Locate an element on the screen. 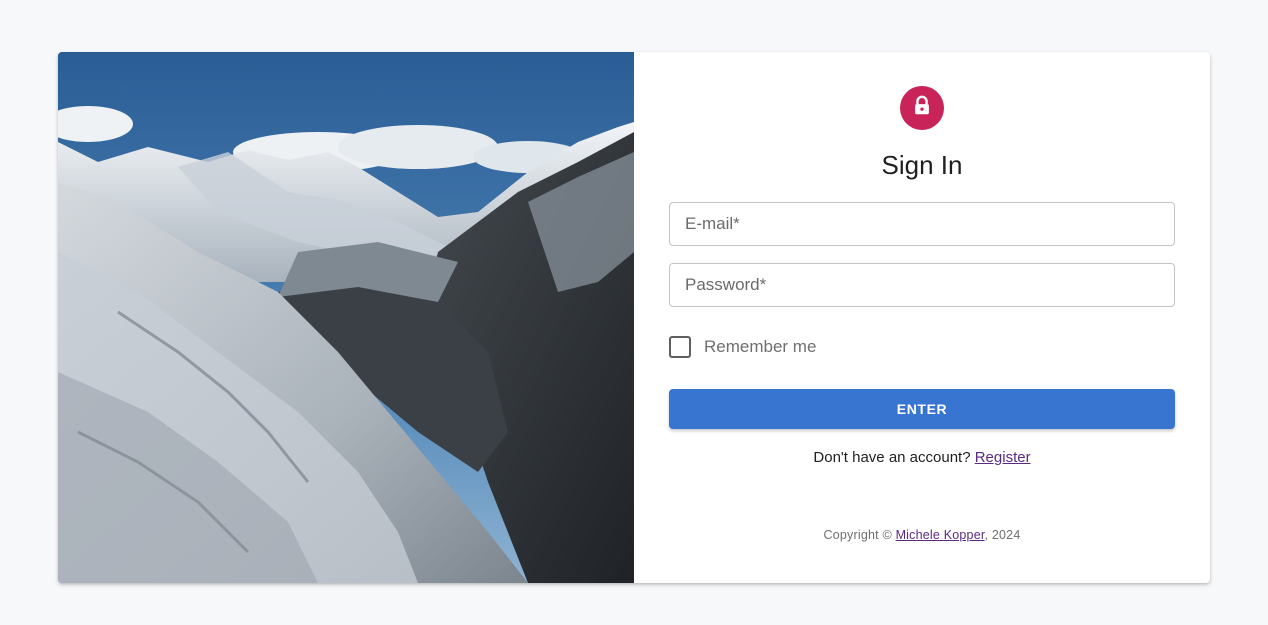  copyright-prefix: Copyright © is located at coordinates (859, 535).